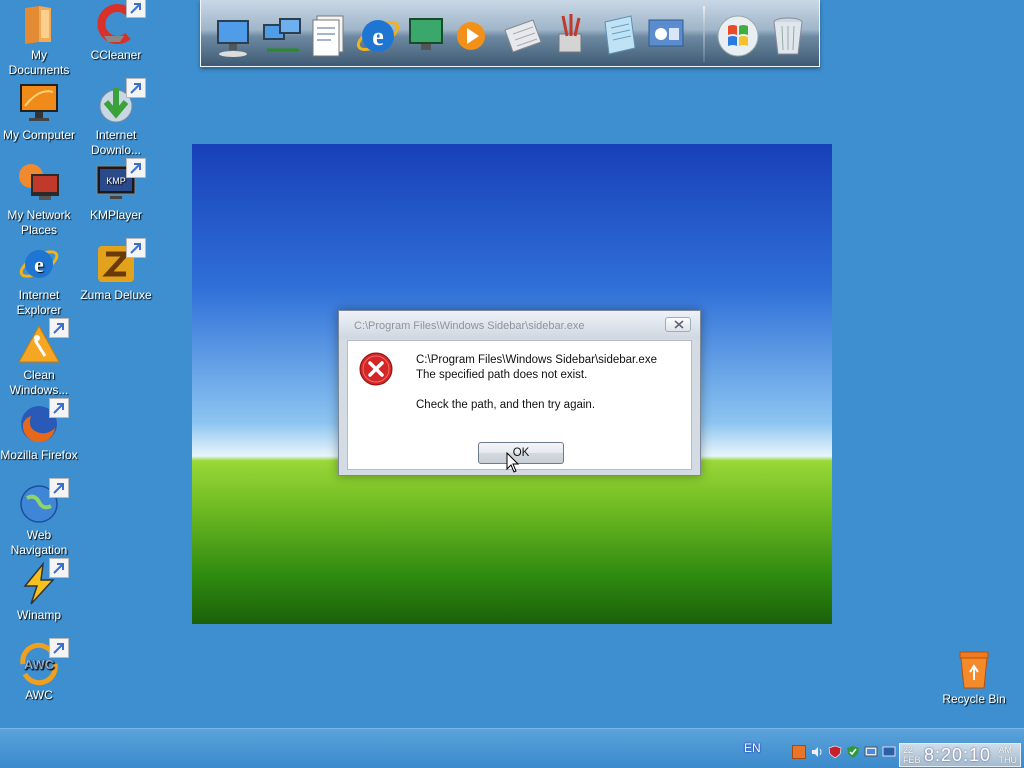 The width and height of the screenshot is (1024, 768). I want to click on clock-time: 8:20:10, so click(958, 755).